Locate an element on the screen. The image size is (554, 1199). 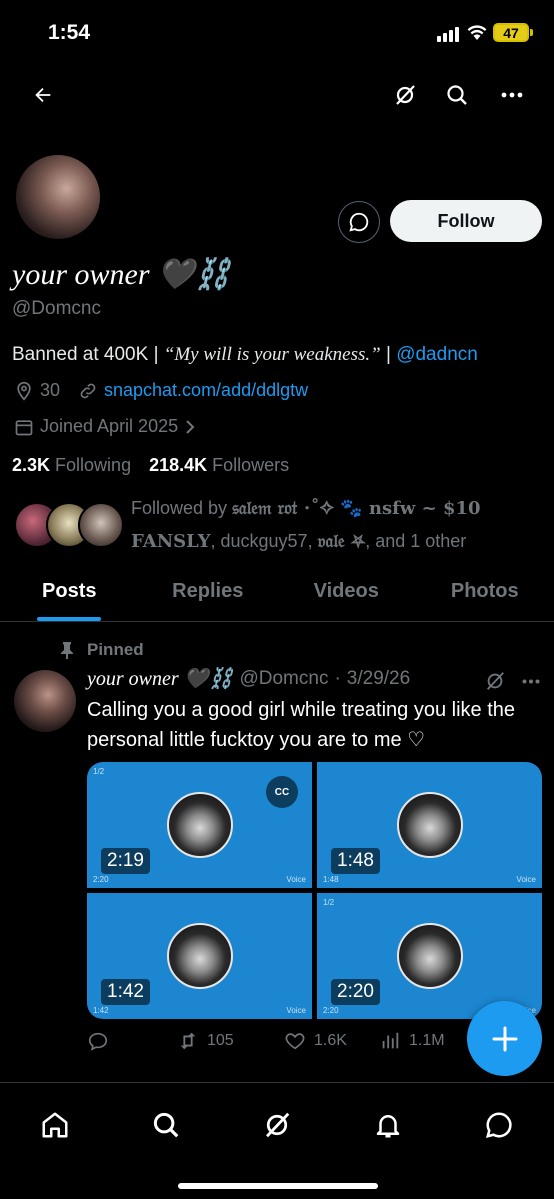
profile-tabs: Posts Replies Videos Photos is located at coordinates (277, 596).